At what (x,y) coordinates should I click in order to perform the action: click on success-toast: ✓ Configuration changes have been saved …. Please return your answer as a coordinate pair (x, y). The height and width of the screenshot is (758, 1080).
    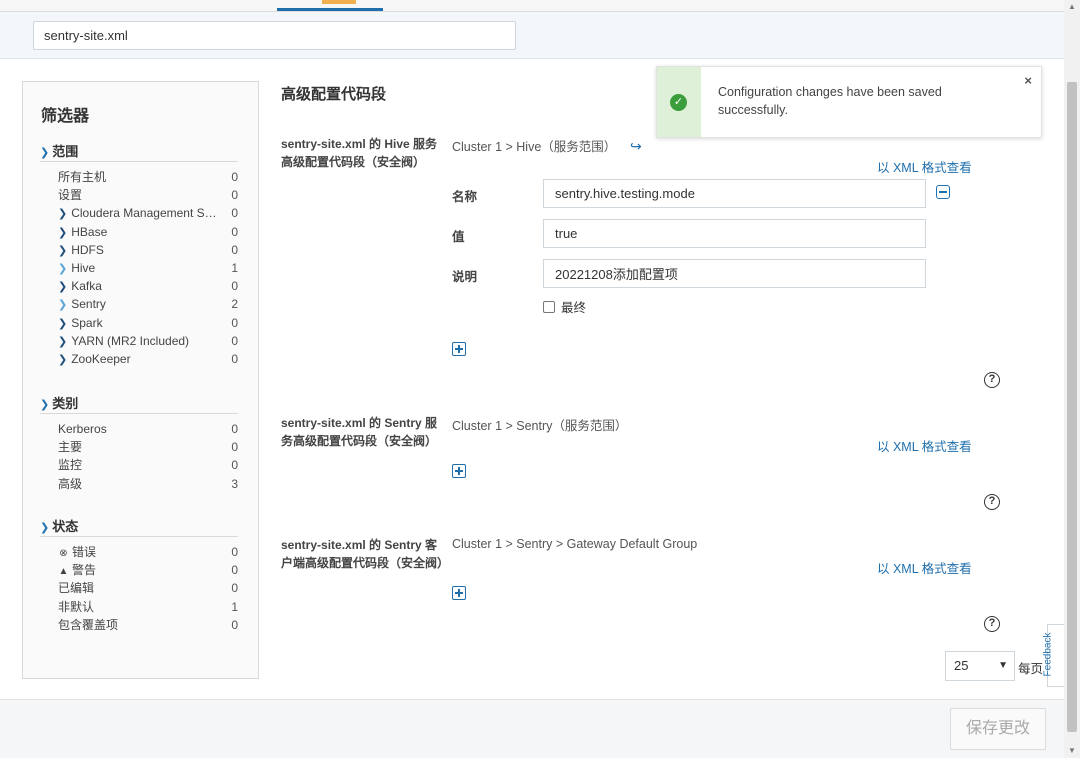
    Looking at the image, I should click on (849, 102).